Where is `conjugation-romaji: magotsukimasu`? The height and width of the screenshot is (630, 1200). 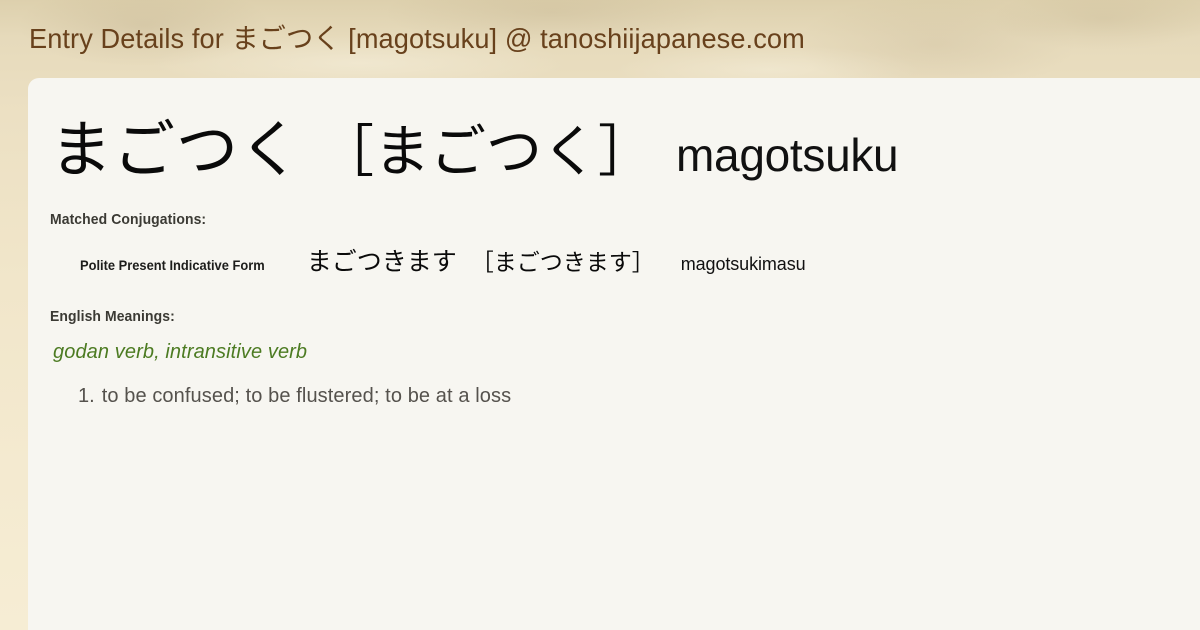 conjugation-romaji: magotsukimasu is located at coordinates (743, 264).